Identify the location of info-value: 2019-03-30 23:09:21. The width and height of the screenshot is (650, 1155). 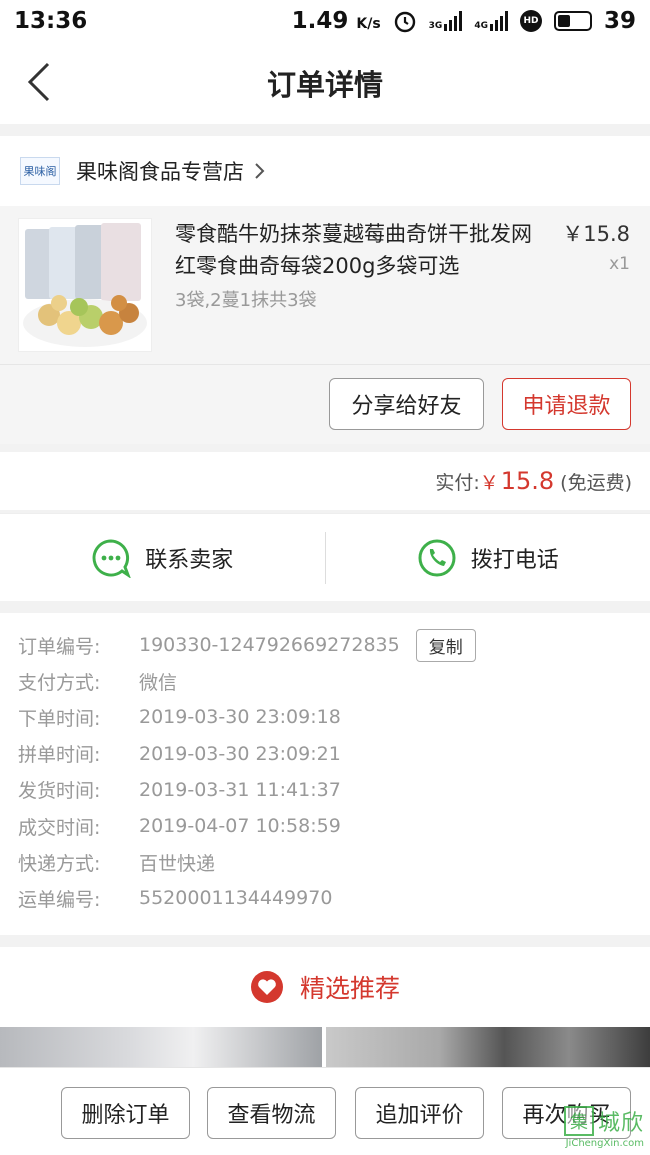
(240, 753).